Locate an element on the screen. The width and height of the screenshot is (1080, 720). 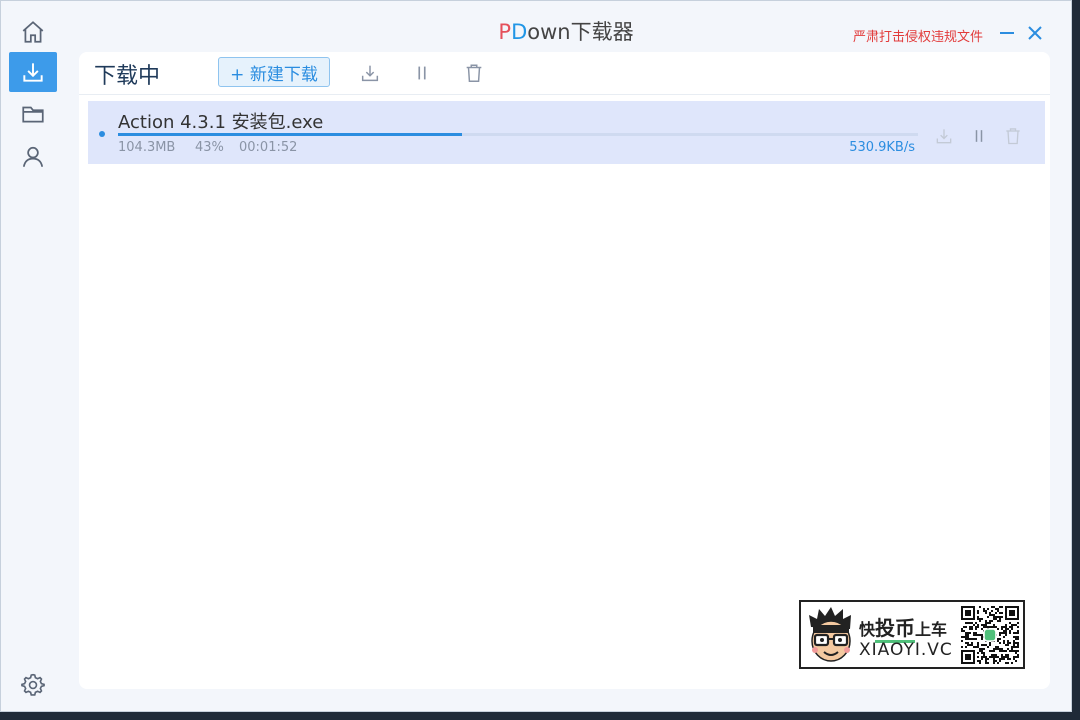
task-pause-button is located at coordinates (979, 136).